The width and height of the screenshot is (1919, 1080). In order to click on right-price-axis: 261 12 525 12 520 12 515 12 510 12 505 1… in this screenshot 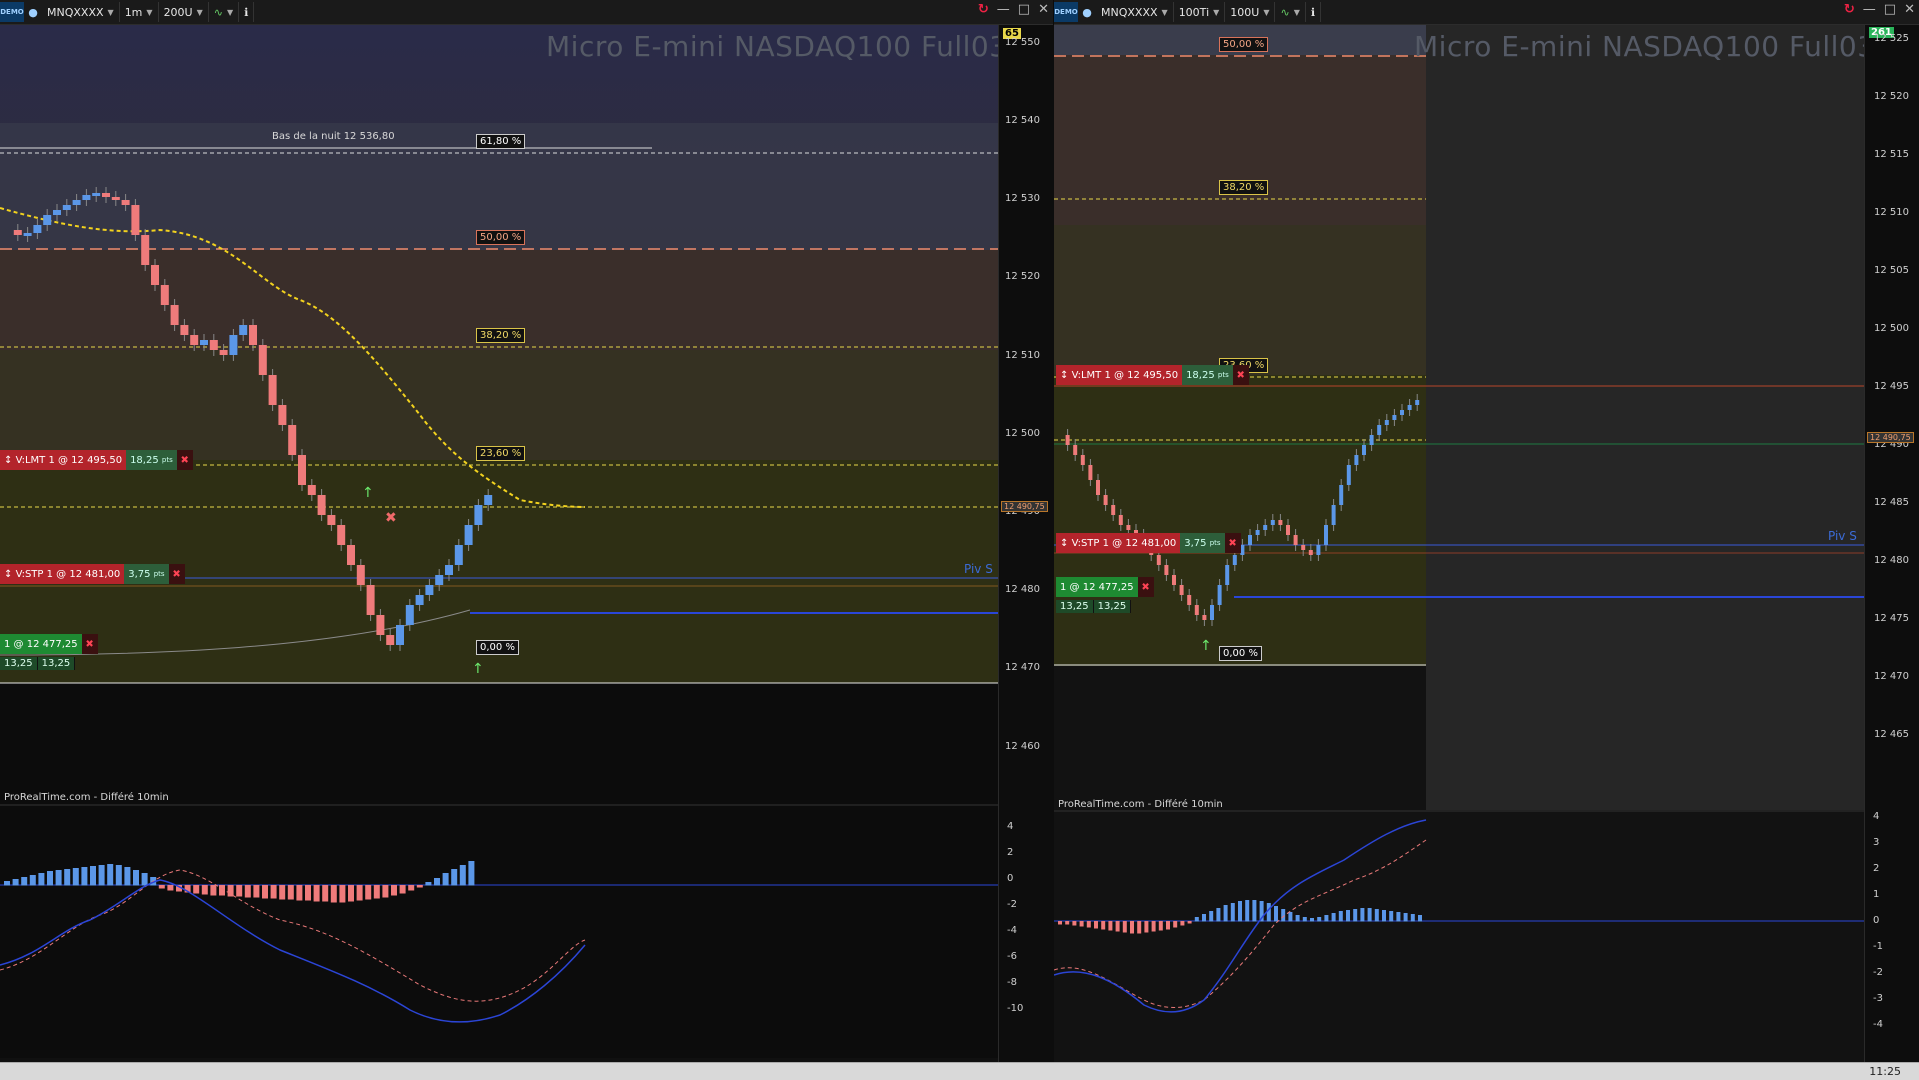, I will do `click(1891, 543)`.